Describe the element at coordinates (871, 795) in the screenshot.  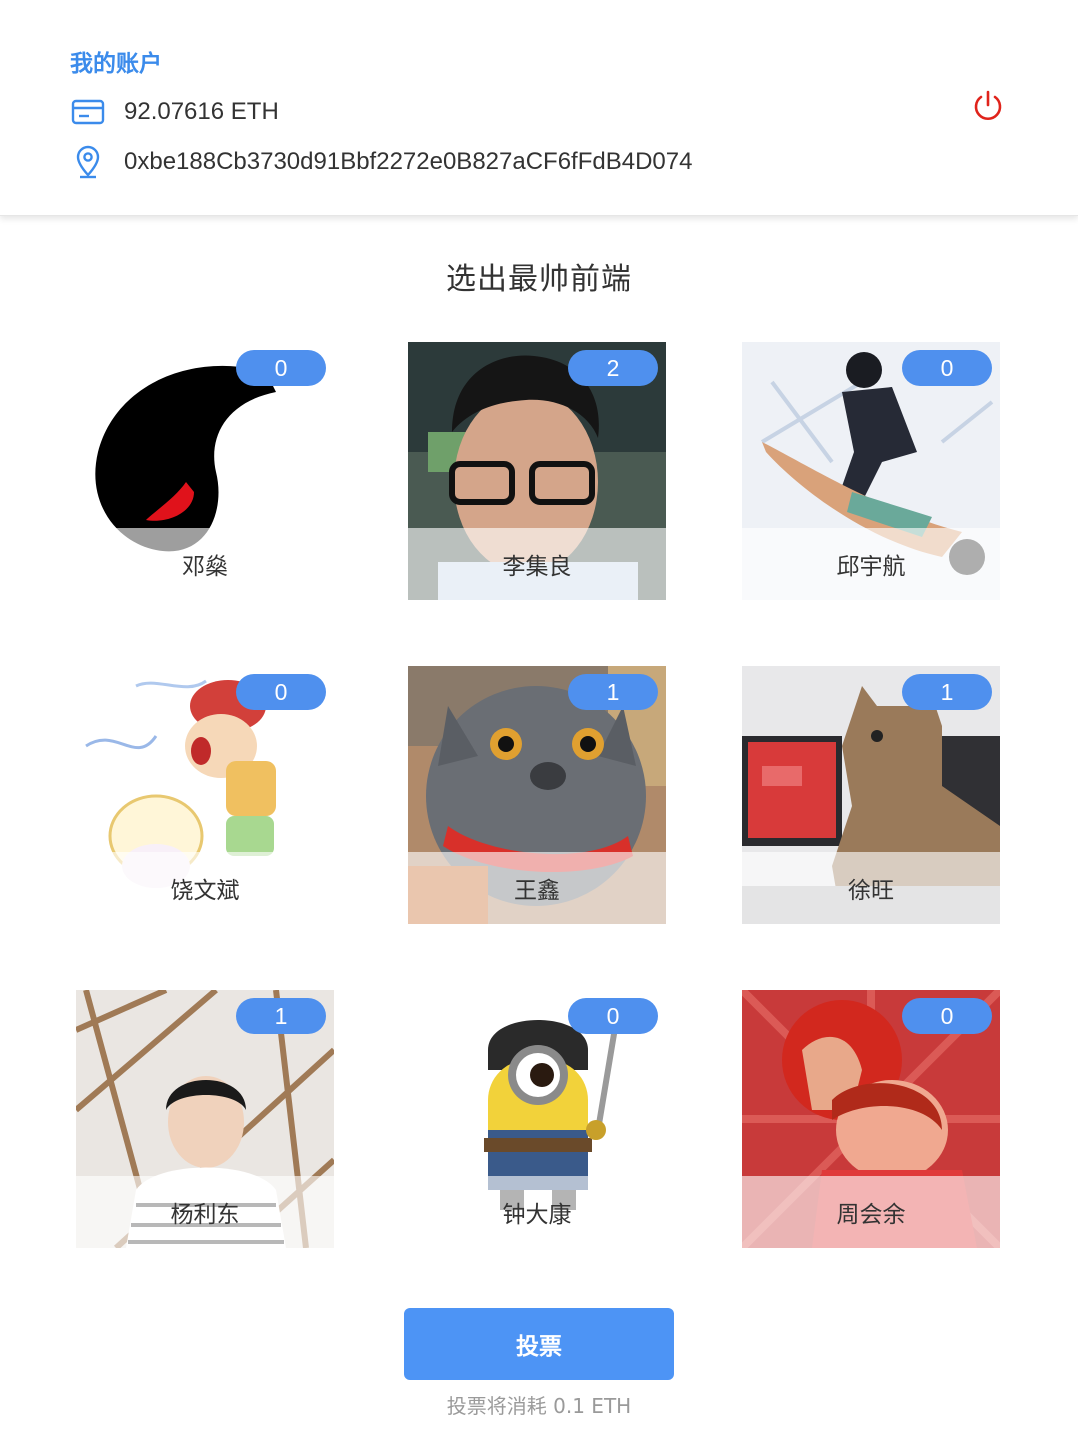
I see `candidate-card: 1 徐旺` at that location.